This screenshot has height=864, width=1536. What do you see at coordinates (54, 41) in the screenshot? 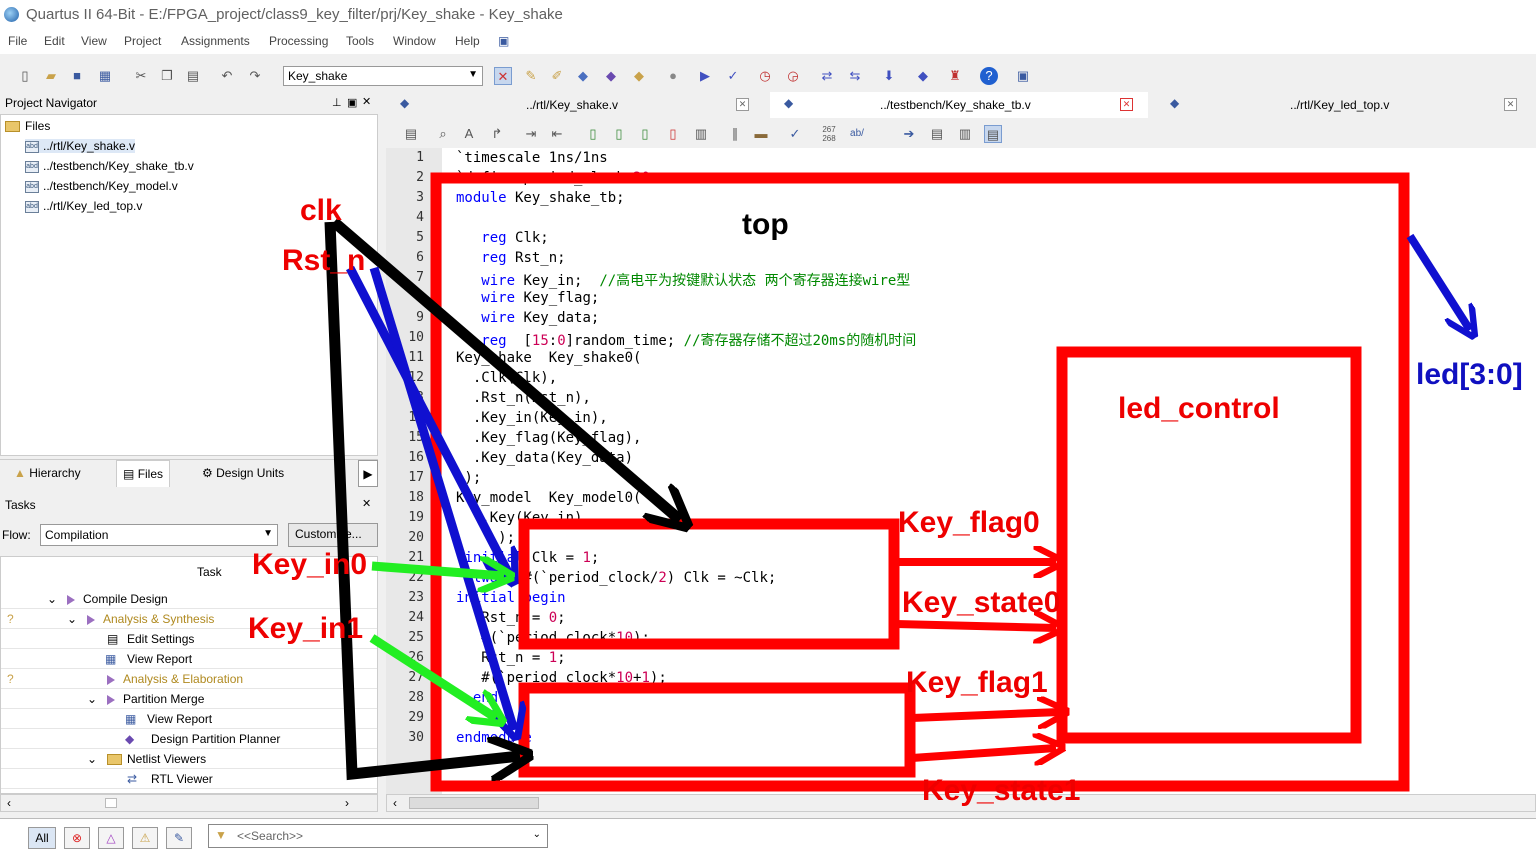
I see `menu-edit: Edit` at bounding box center [54, 41].